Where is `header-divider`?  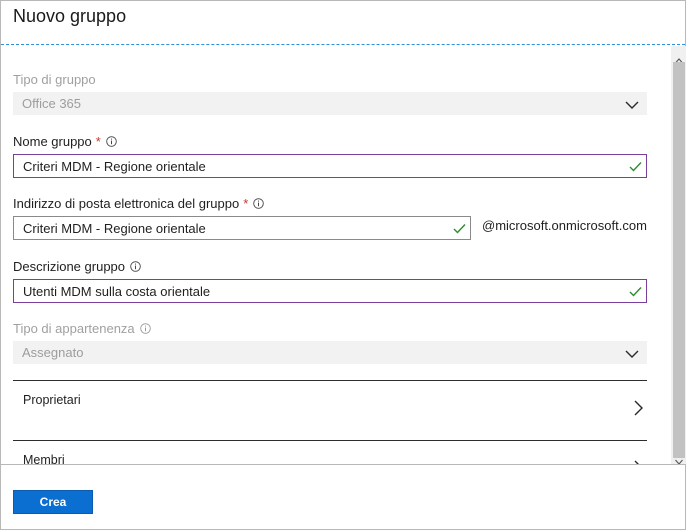 header-divider is located at coordinates (343, 44).